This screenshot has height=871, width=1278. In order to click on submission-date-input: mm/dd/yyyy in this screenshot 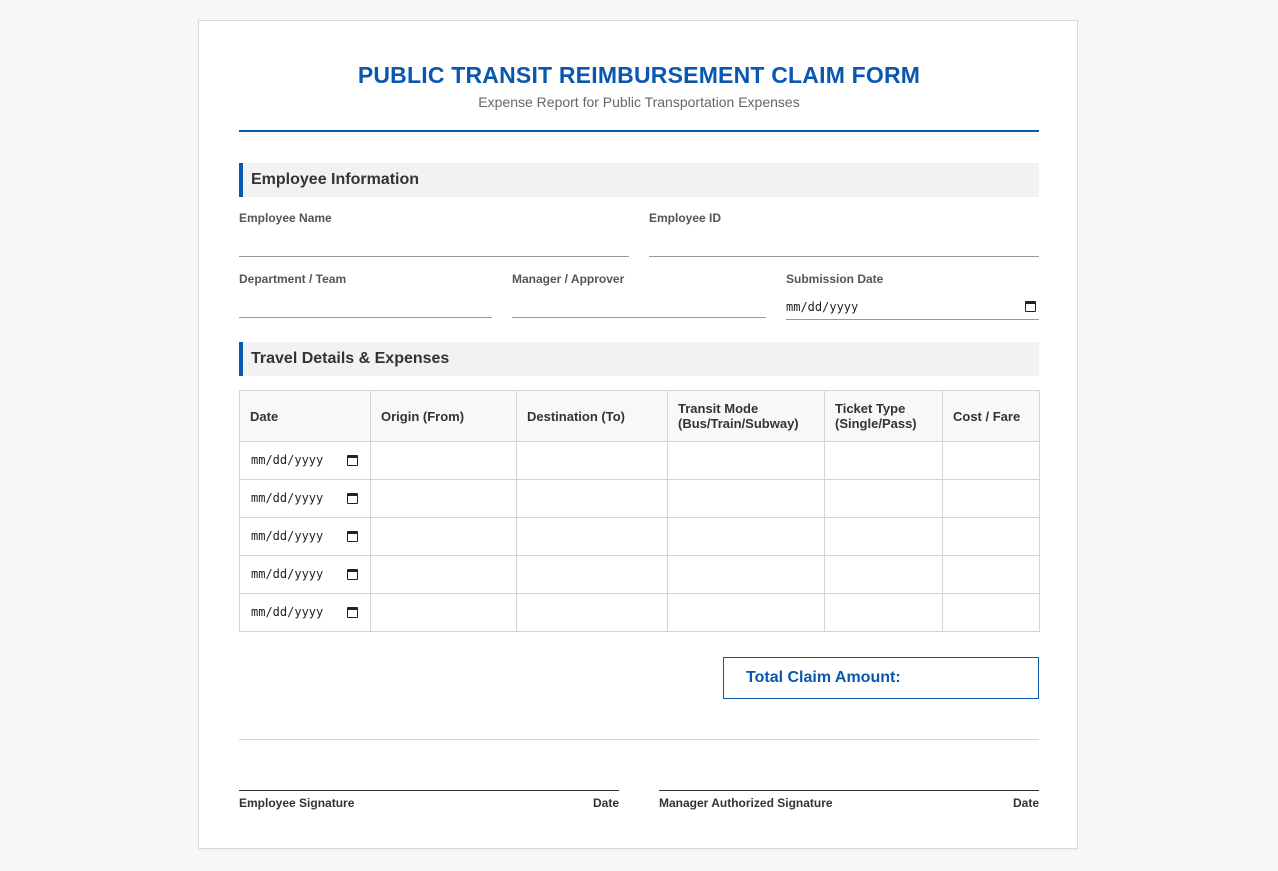, I will do `click(912, 307)`.